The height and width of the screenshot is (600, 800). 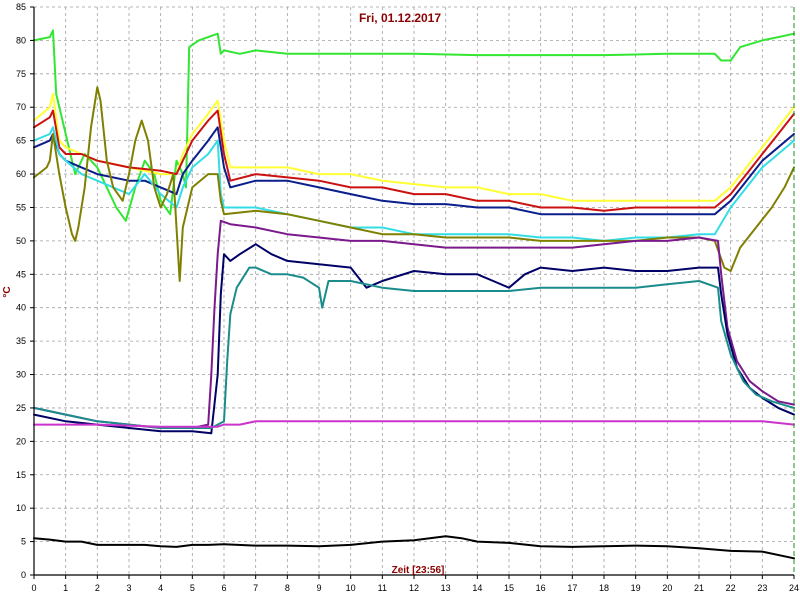 I want to click on x-tick-label: 6, so click(x=223, y=588).